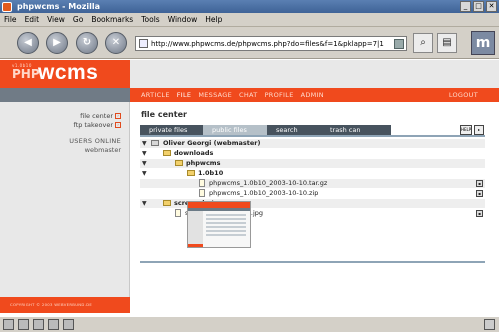  Describe the element at coordinates (8, 324) in the screenshot. I see `browser-icon` at that location.